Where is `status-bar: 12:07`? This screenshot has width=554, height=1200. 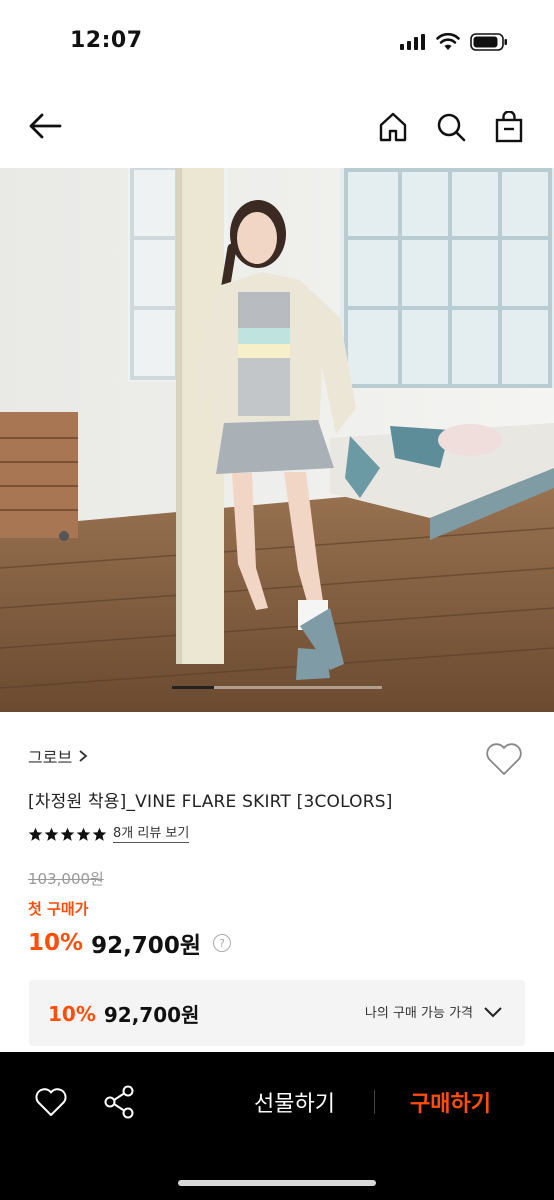 status-bar: 12:07 is located at coordinates (277, 43).